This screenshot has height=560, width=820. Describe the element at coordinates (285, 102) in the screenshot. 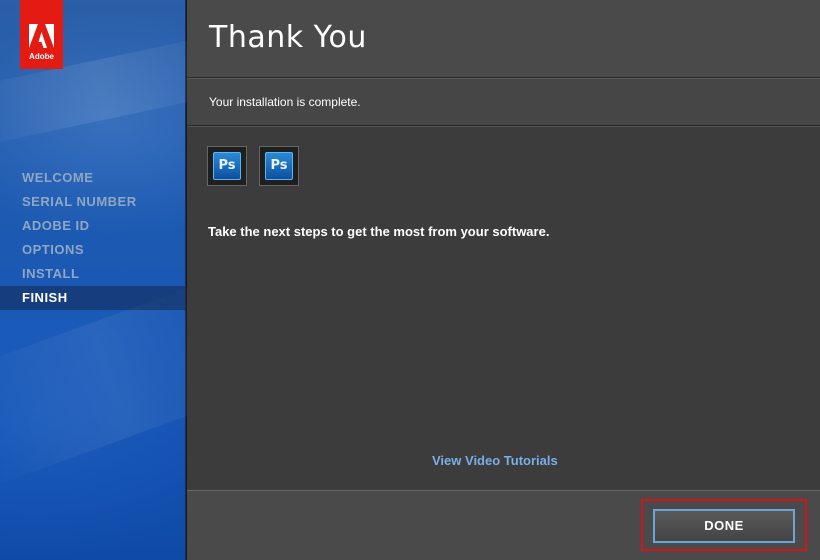

I see `status-message: Your installation is complete.` at that location.